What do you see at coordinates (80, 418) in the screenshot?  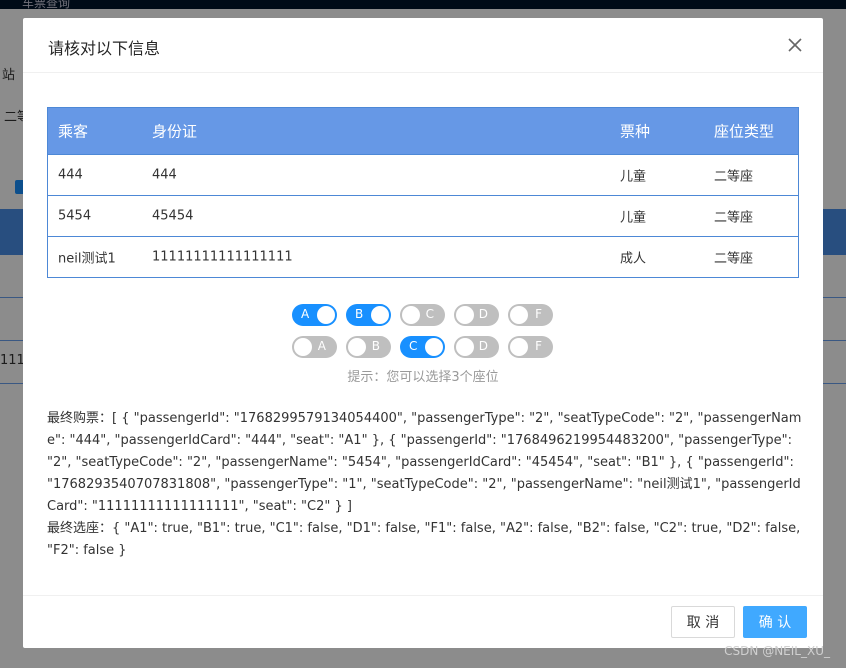 I see `final-tickets-label: 最终购票：` at bounding box center [80, 418].